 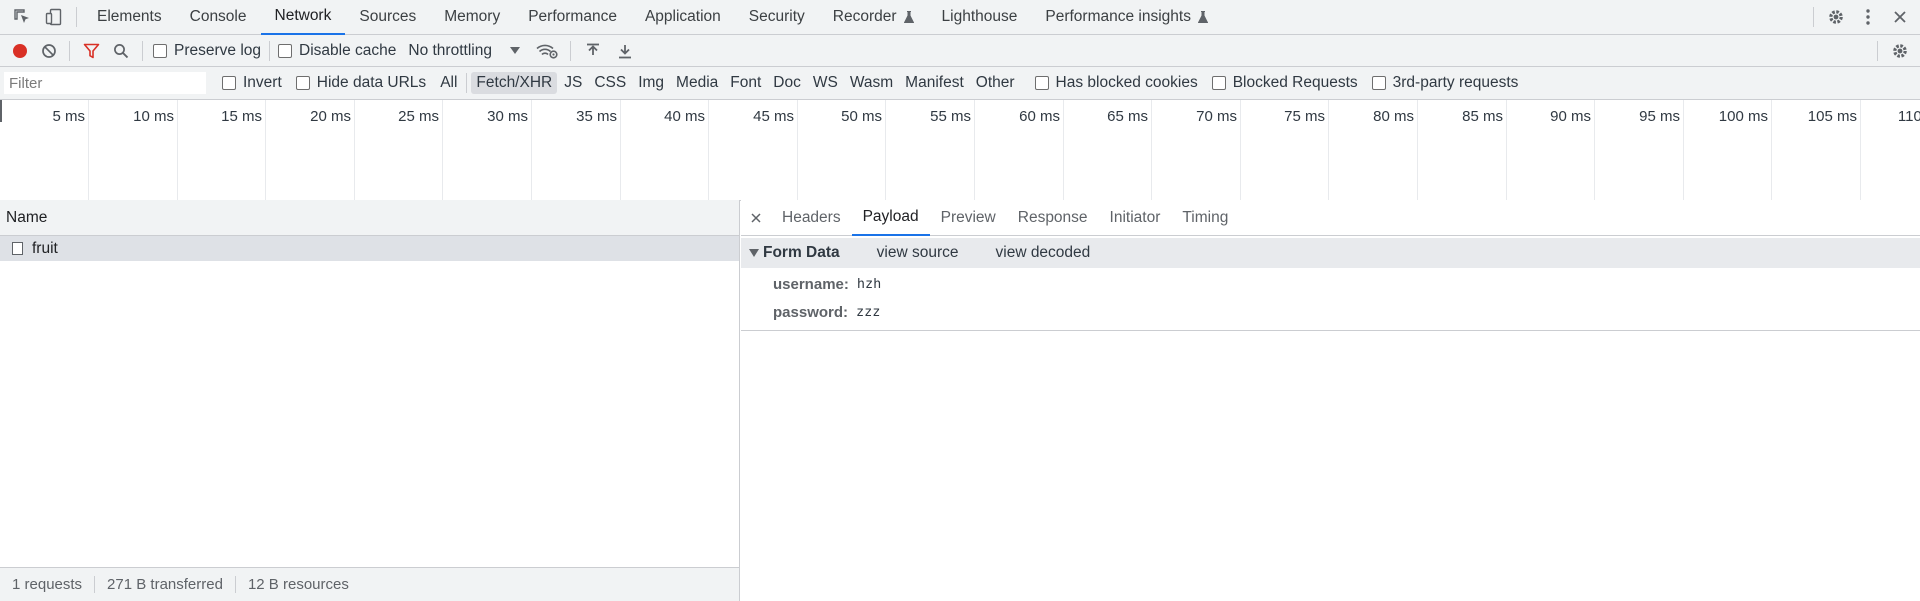 What do you see at coordinates (1304, 116) in the screenshot?
I see `timeline-tick-label: 75 ms` at bounding box center [1304, 116].